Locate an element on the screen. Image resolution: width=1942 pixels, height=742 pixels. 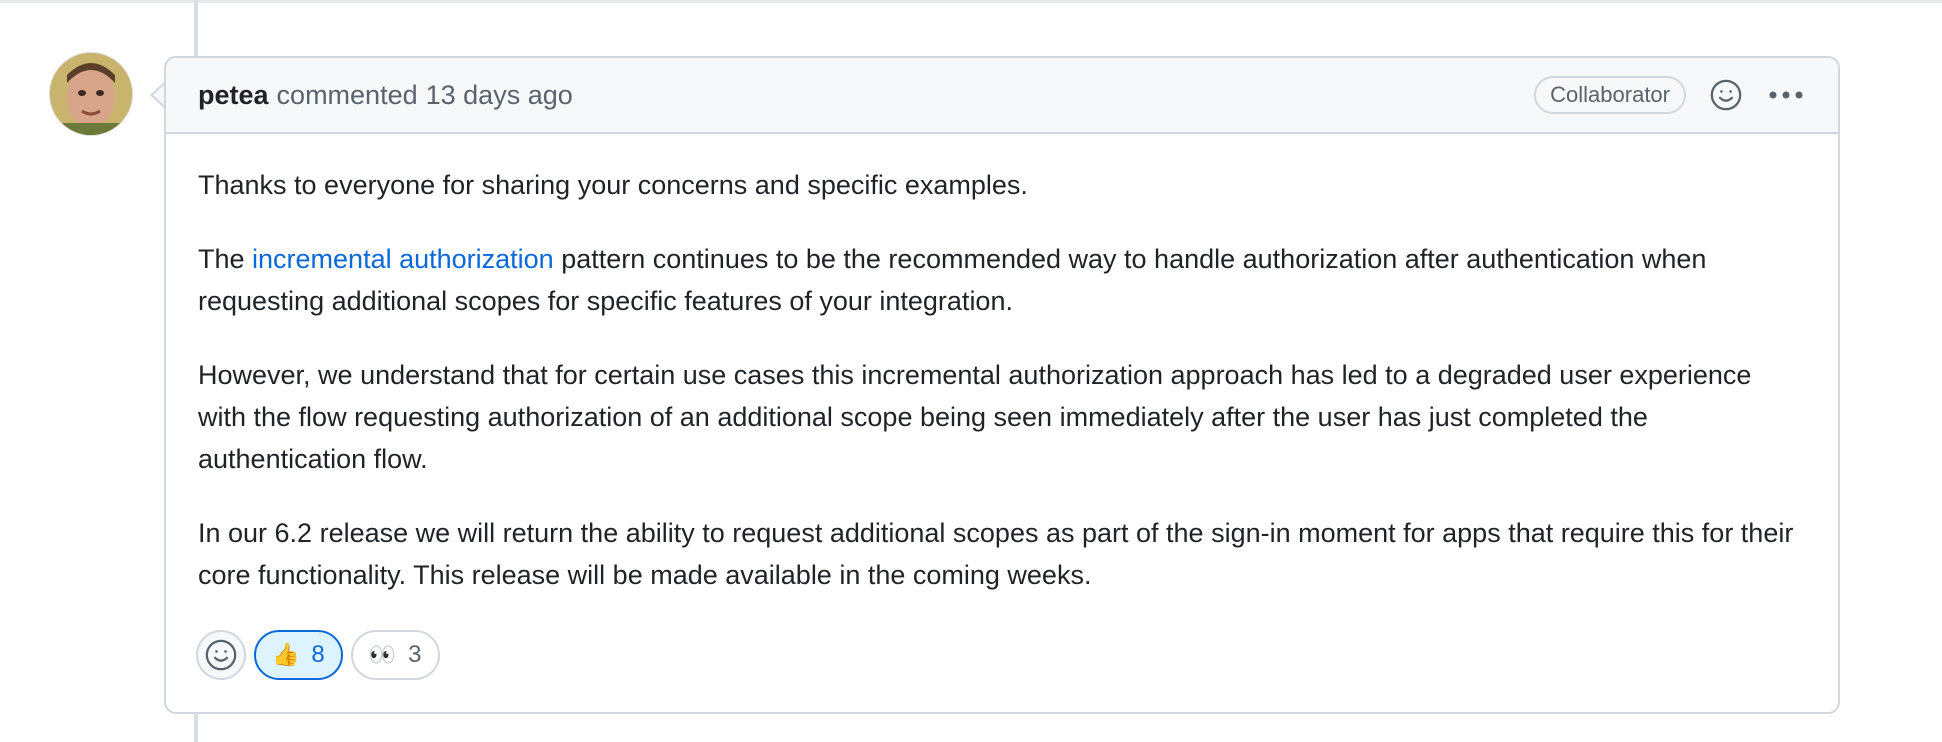
reaction-count: 8 is located at coordinates (318, 654).